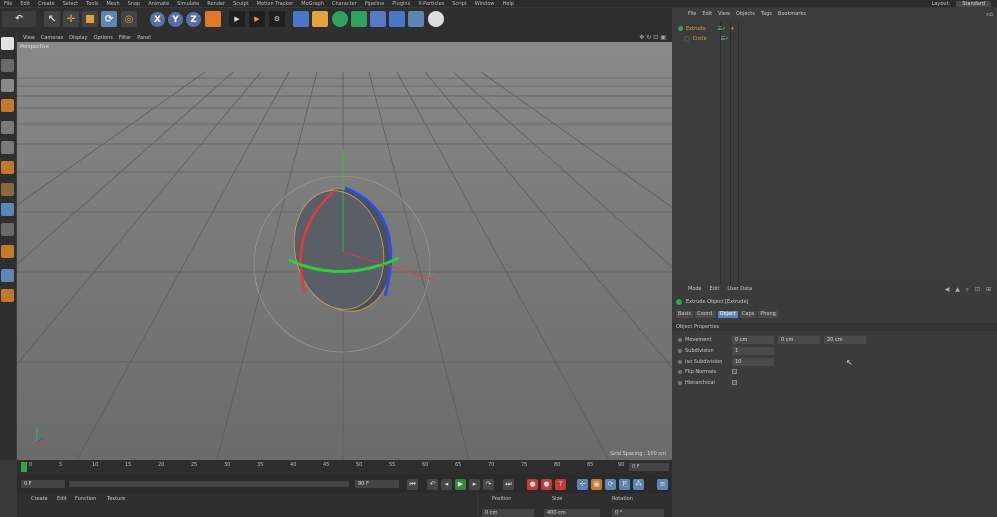 The width and height of the screenshot is (997, 517). What do you see at coordinates (109, 19) in the screenshot?
I see `rotate-tool-icon: ⟳` at bounding box center [109, 19].